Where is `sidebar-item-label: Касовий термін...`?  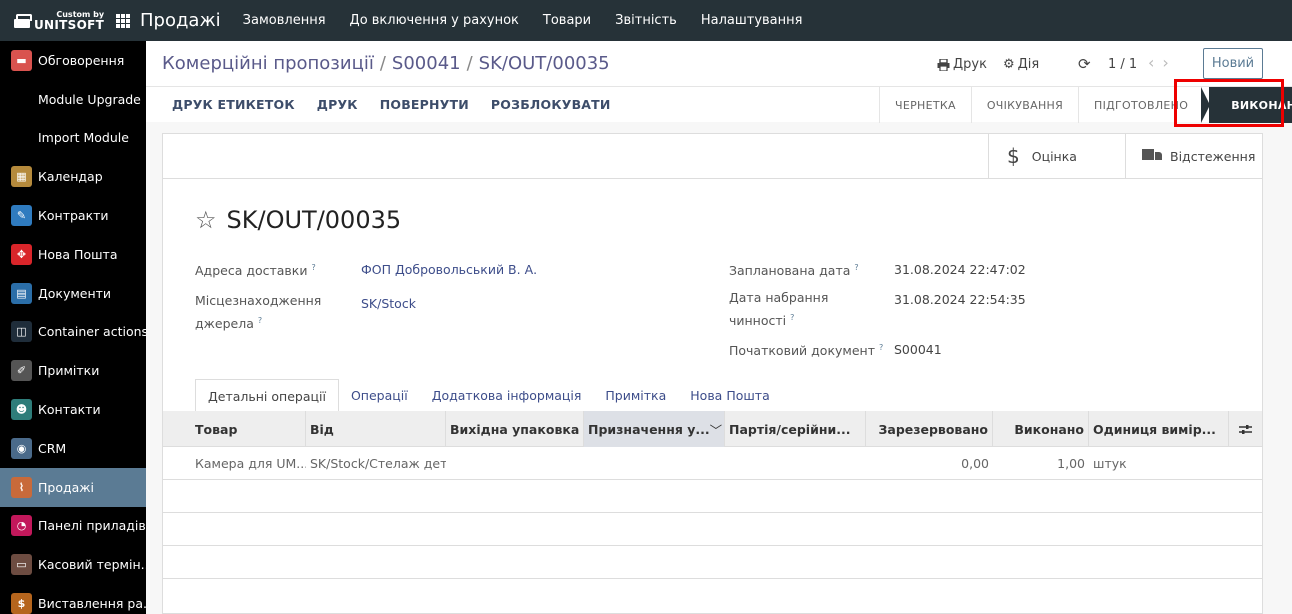
sidebar-item-label: Касовий термін... is located at coordinates (92, 565).